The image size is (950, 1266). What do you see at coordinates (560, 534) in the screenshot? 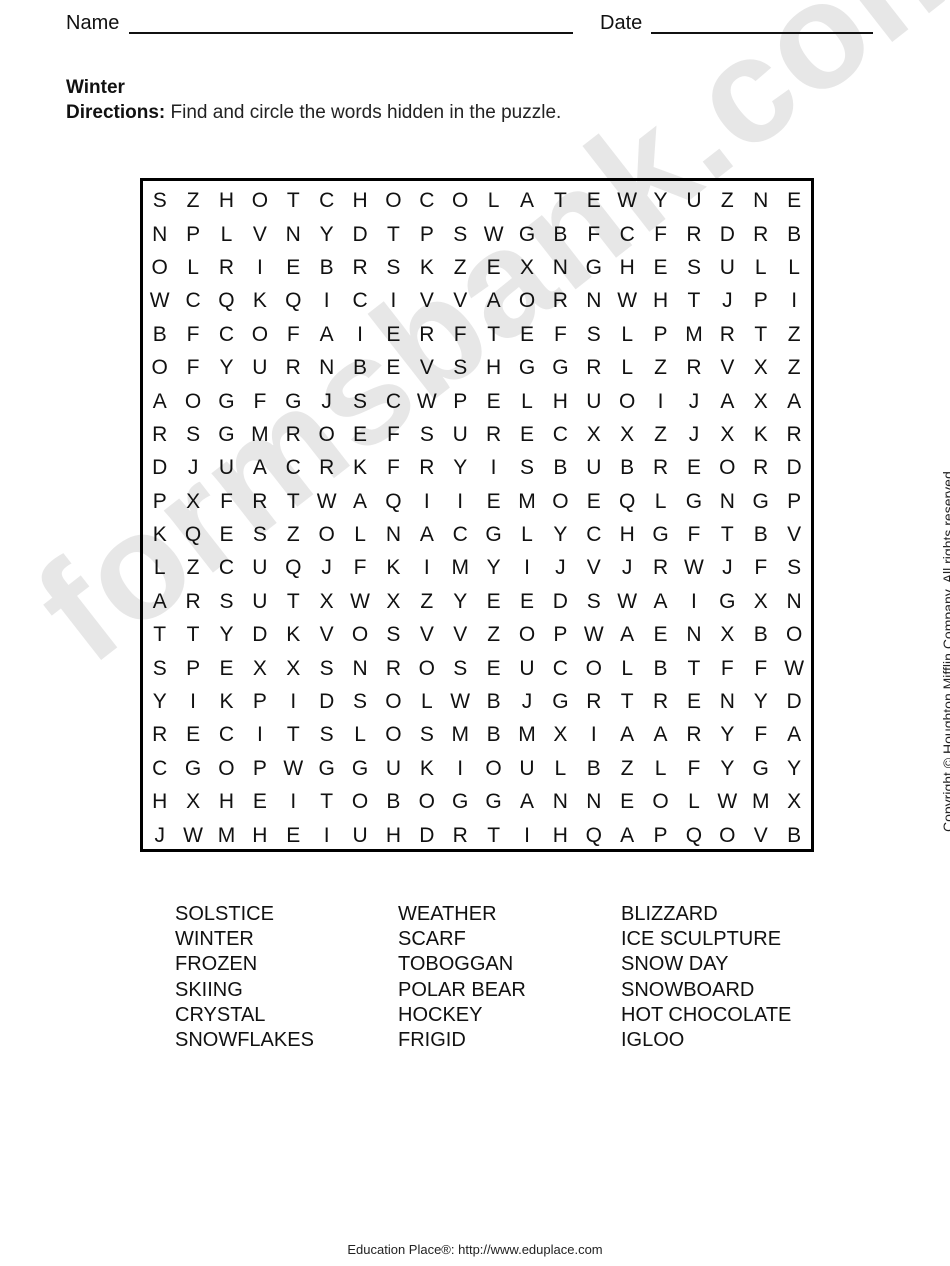
I see `grid-letter: Y` at bounding box center [560, 534].